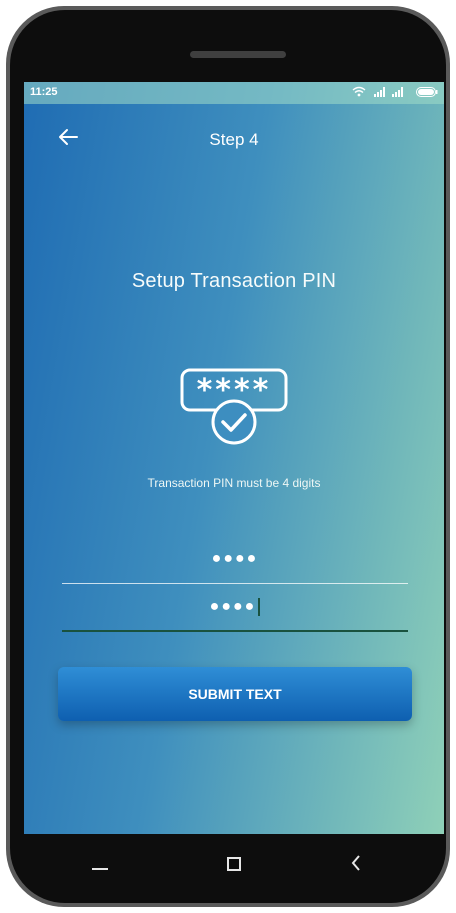  I want to click on page-title: Setup Transaction PIN, so click(234, 281).